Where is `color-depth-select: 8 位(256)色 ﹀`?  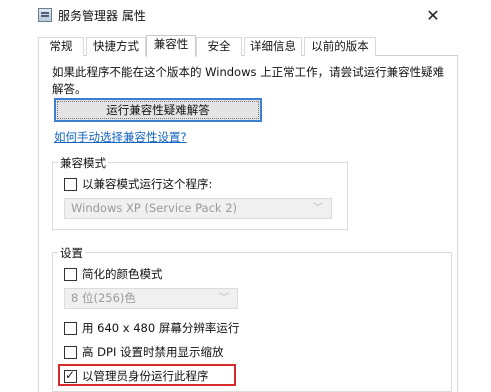
color-depth-select: 8 位(256)色 ﹀ is located at coordinates (151, 298).